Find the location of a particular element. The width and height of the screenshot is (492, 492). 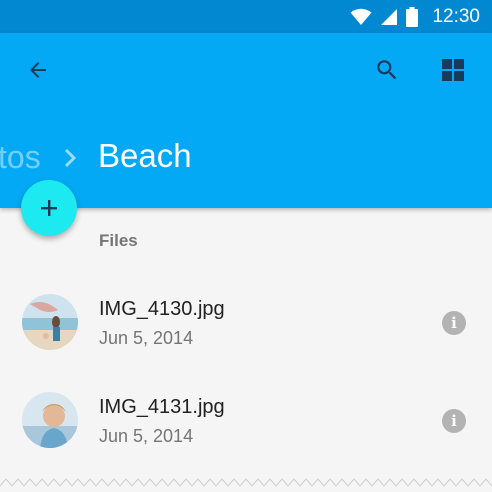

breadcrumb-current: Beach is located at coordinates (145, 155).